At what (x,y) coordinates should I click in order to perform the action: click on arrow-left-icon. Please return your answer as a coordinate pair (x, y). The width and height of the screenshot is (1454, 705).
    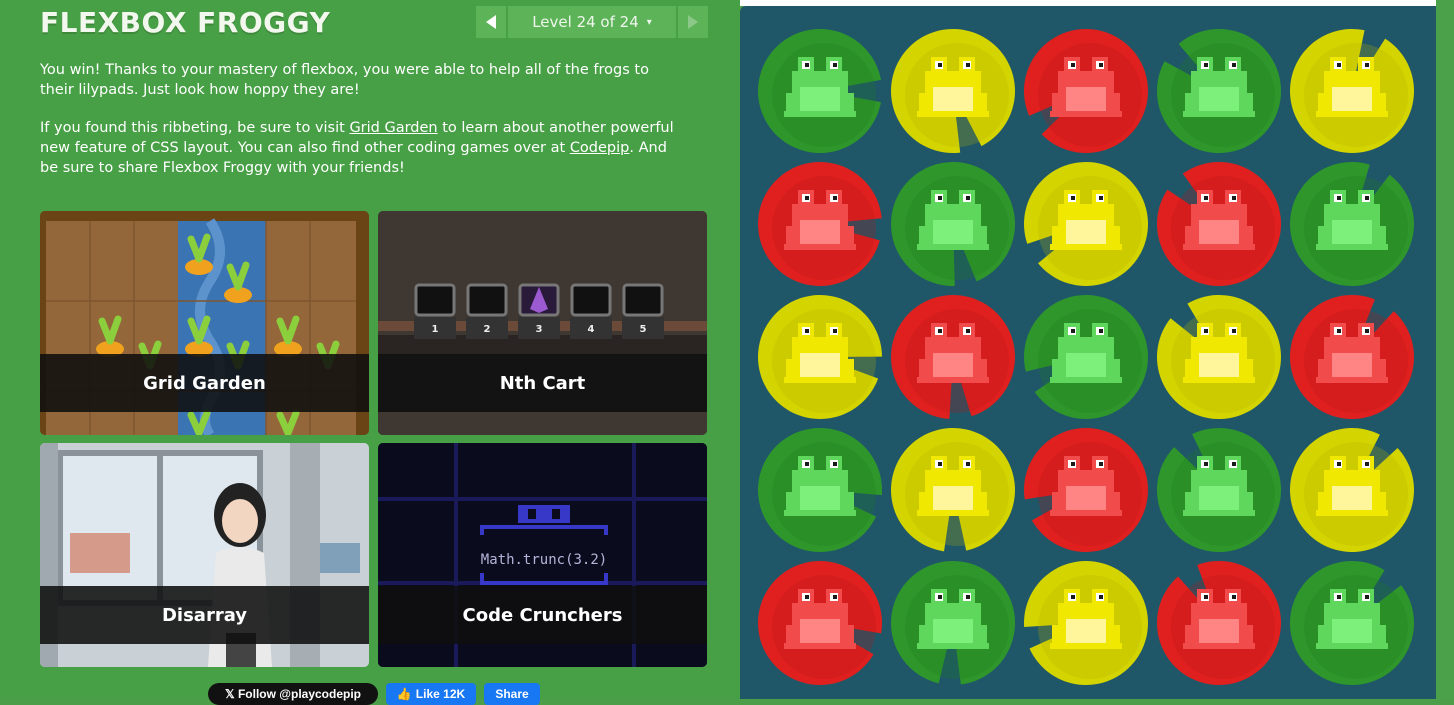
    Looking at the image, I should click on (491, 22).